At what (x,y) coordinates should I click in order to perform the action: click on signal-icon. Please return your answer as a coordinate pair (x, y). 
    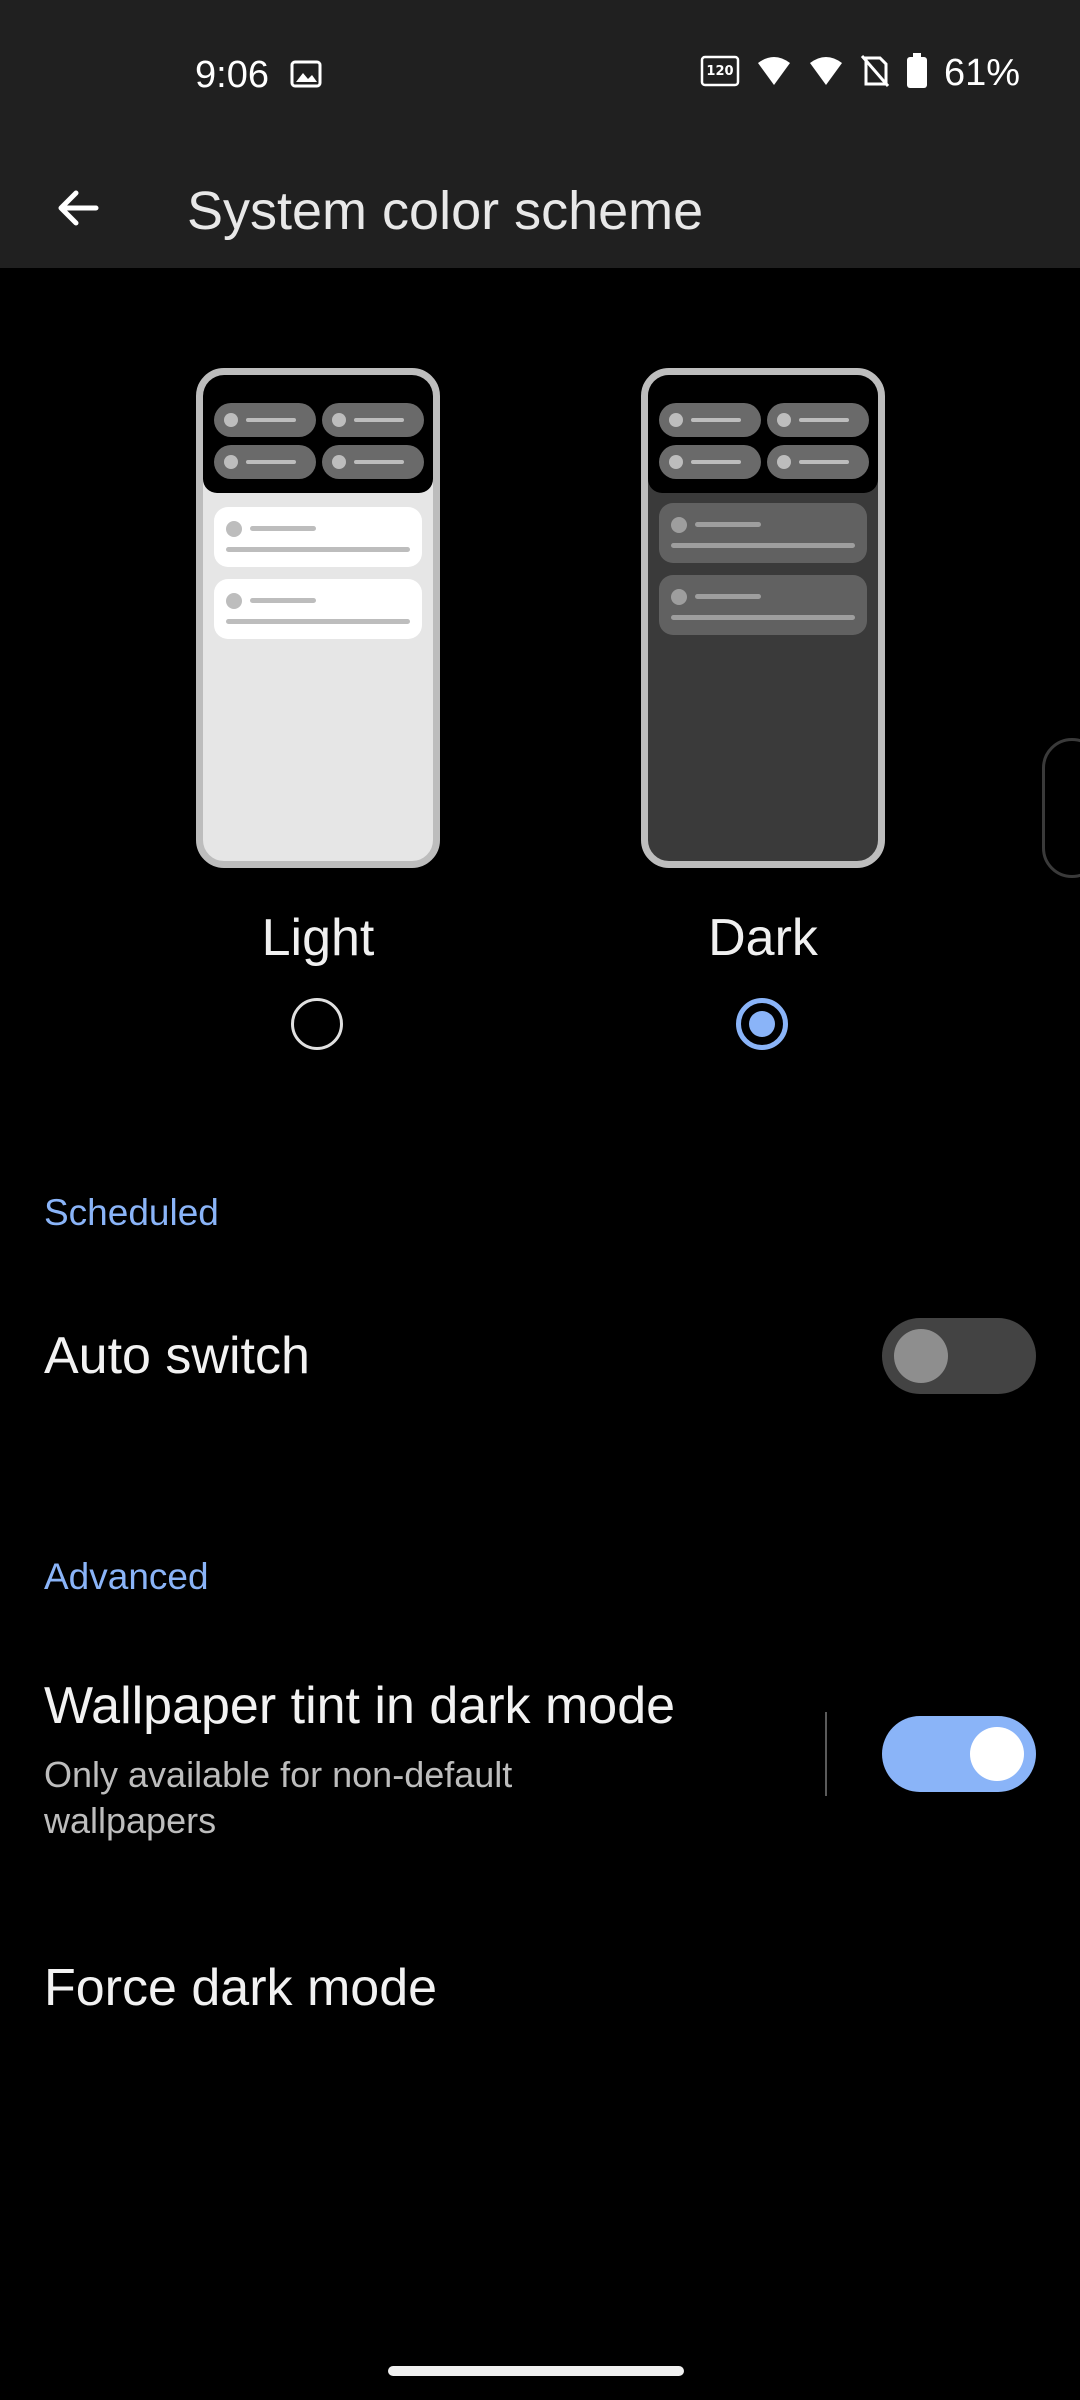
    Looking at the image, I should click on (826, 73).